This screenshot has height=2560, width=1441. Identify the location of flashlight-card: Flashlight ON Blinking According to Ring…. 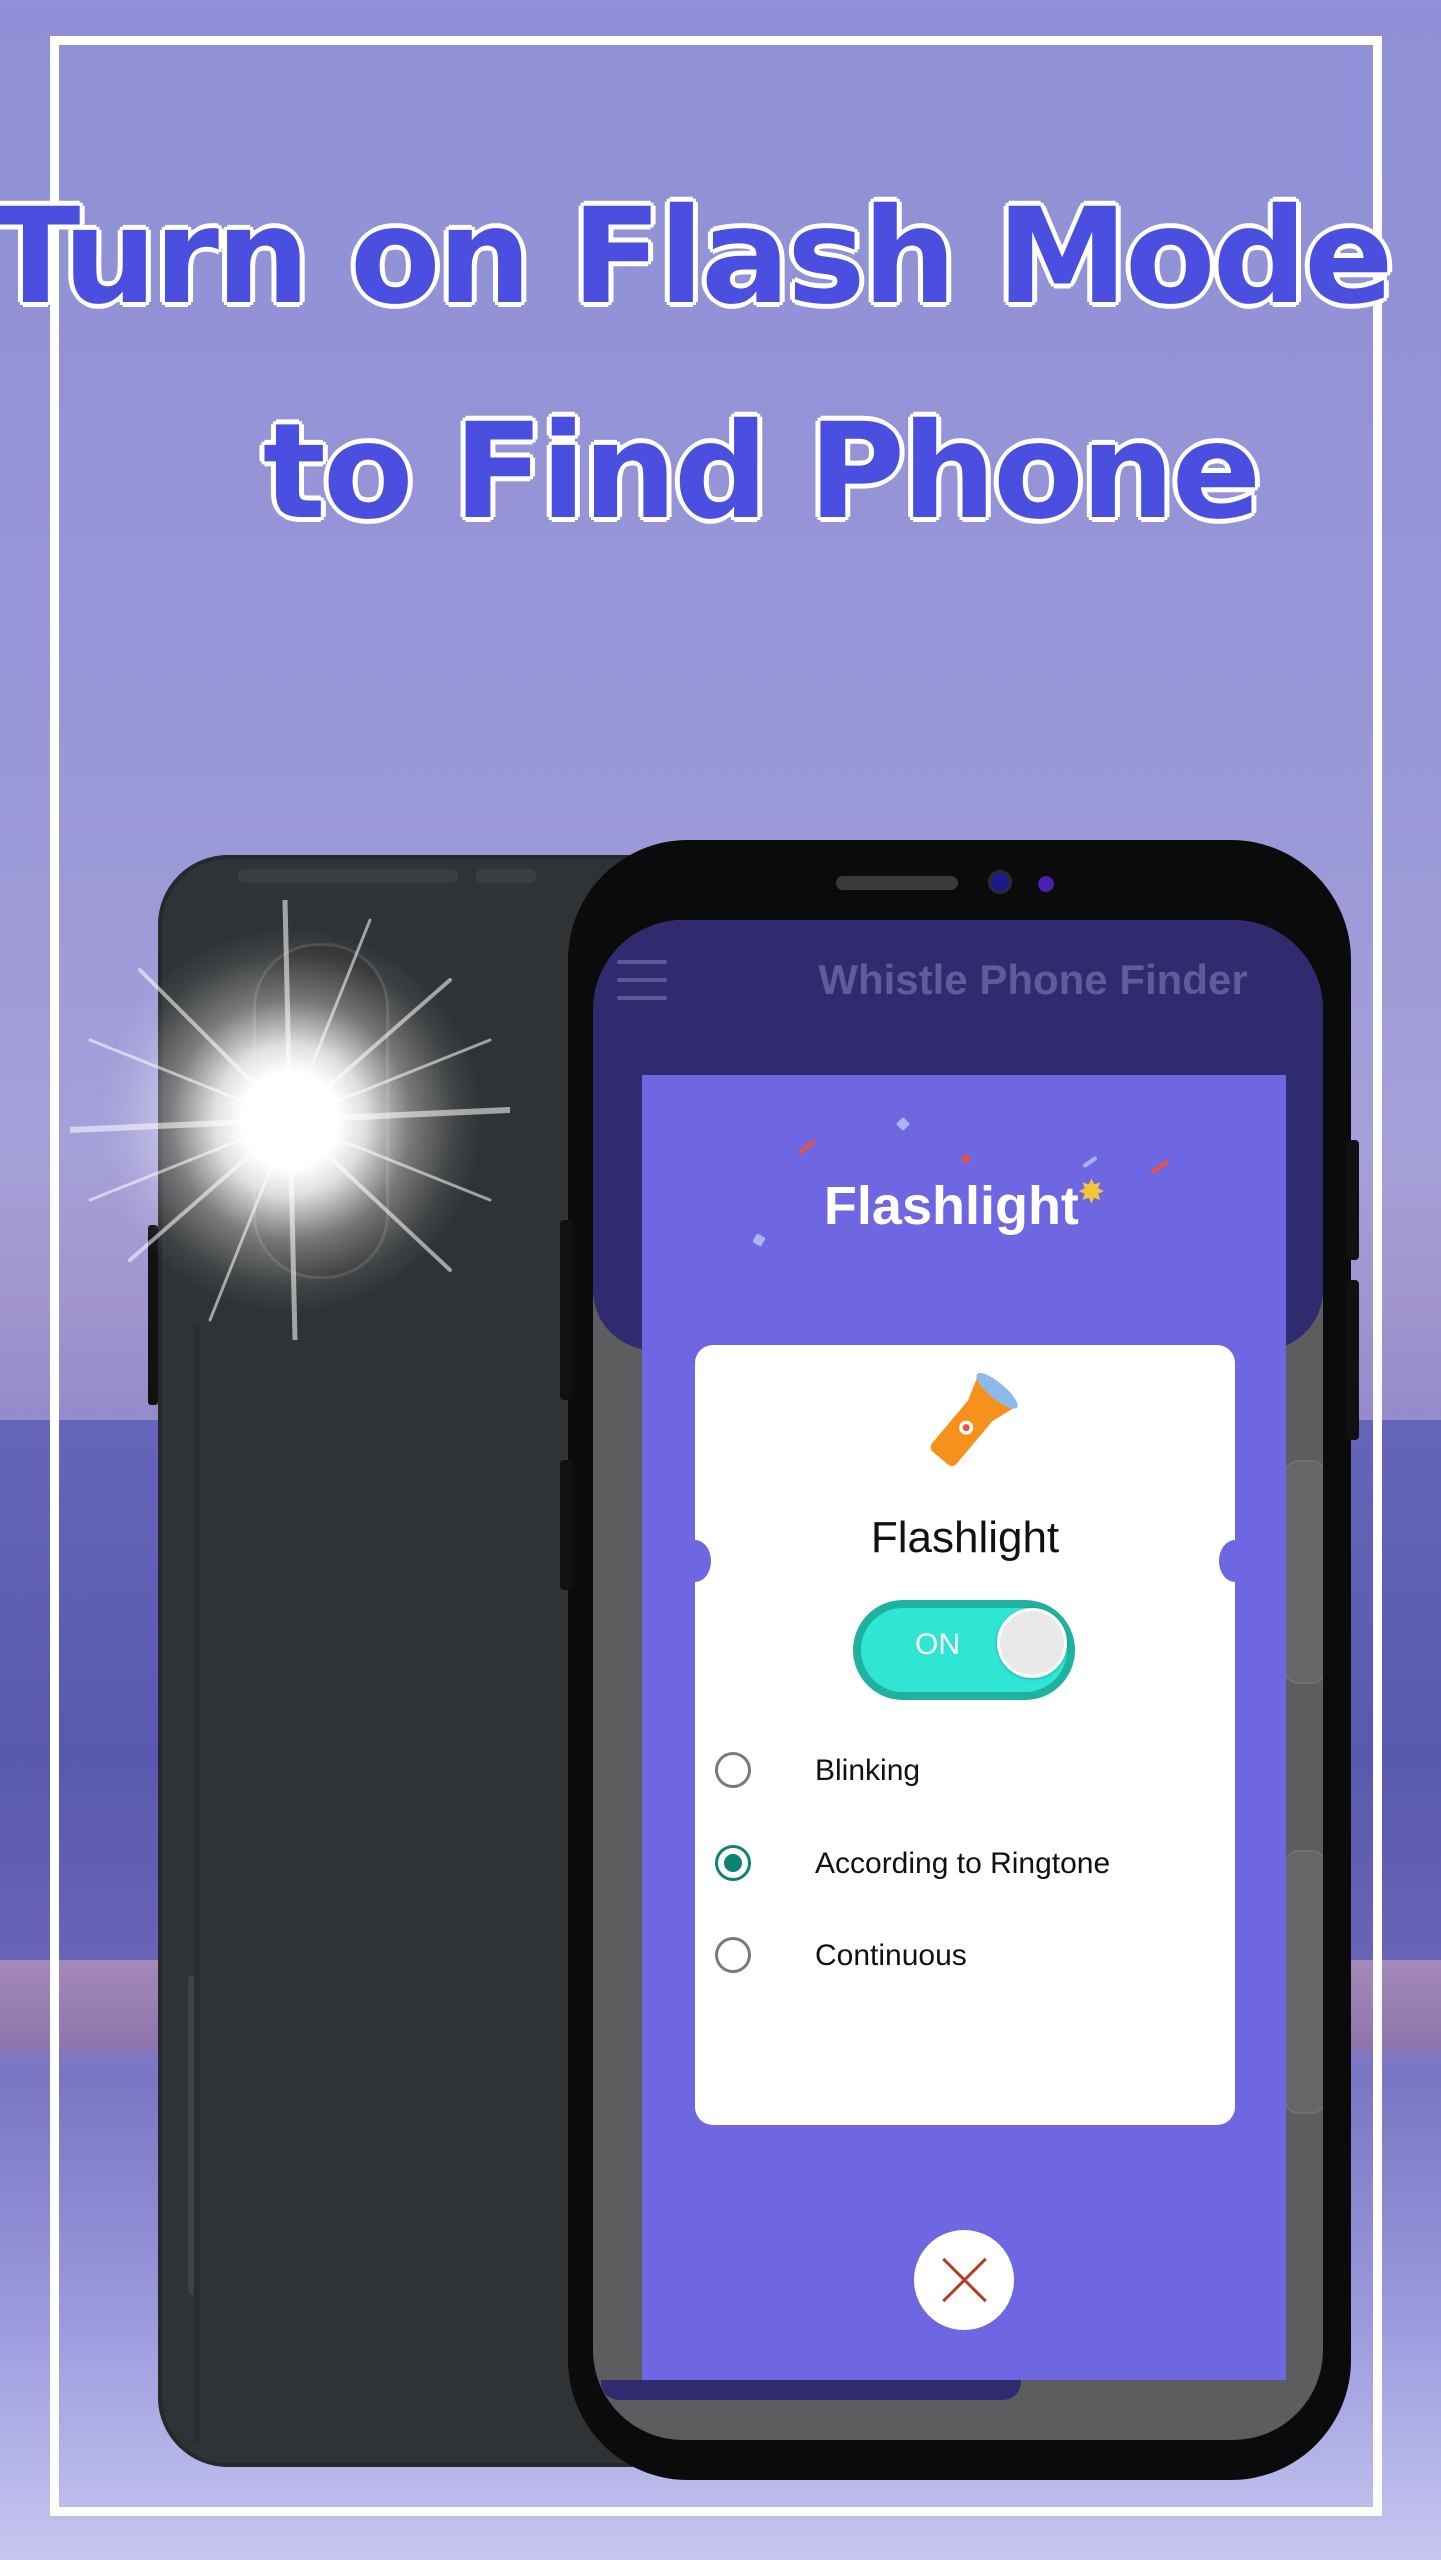
(965, 1735).